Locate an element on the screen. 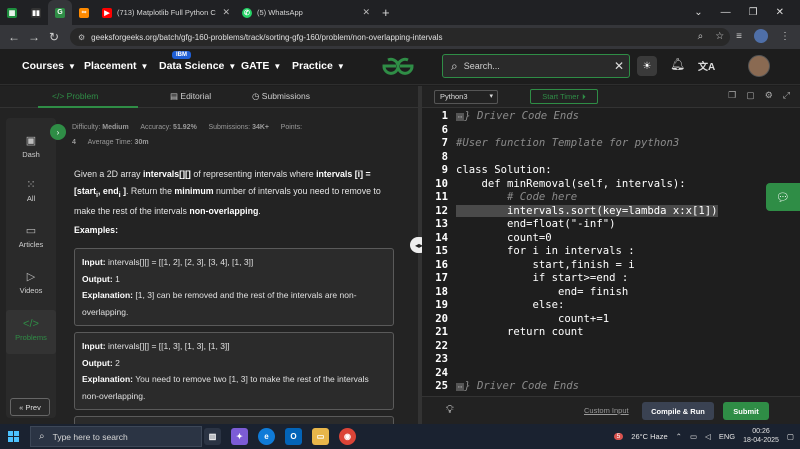 This screenshot has width=800, height=449. nav-courses: Courses ▼ is located at coordinates (49, 66).